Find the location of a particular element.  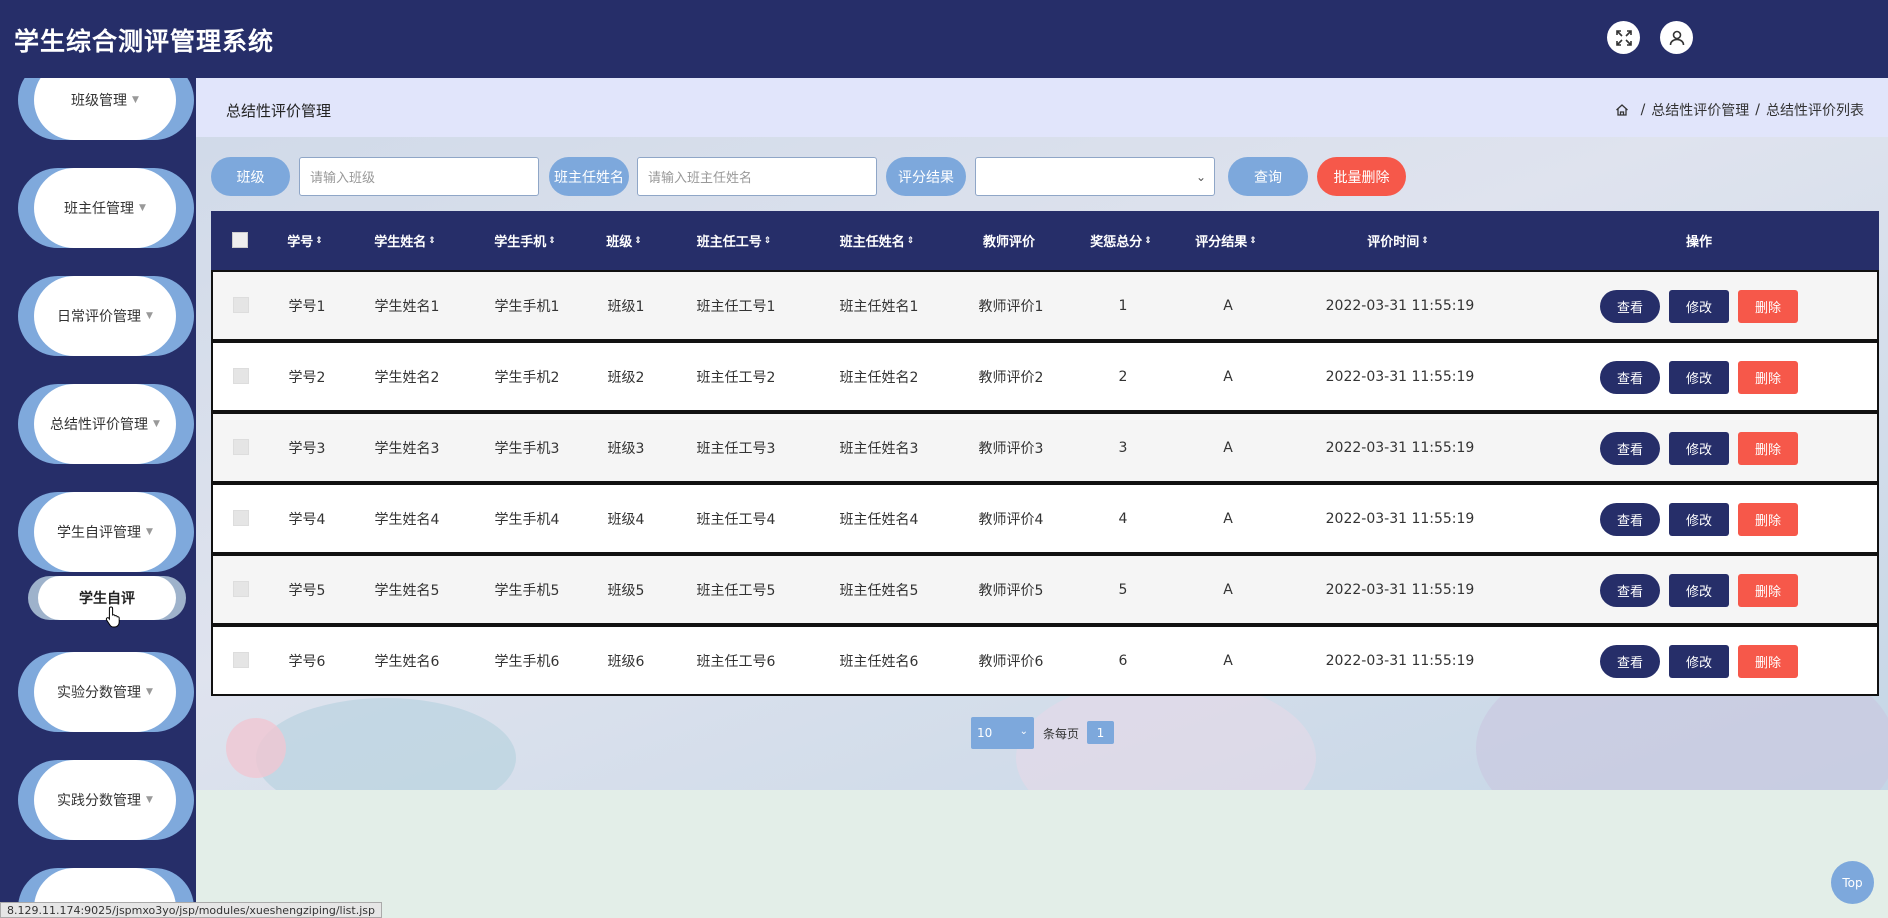

teacher-name-input: 请输入班主任姓名 is located at coordinates (757, 176).